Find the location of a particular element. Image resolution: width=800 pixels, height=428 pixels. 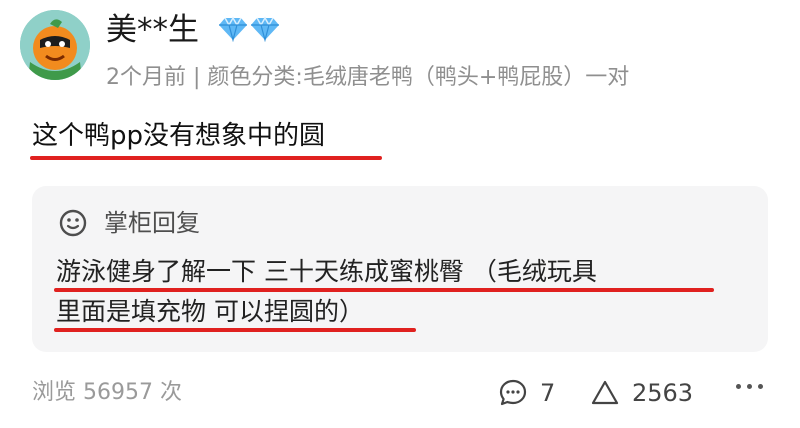

product-variant: 颜色分类:毛绒唐老鸭（鸭头+鸭屁股）一对 is located at coordinates (418, 77).